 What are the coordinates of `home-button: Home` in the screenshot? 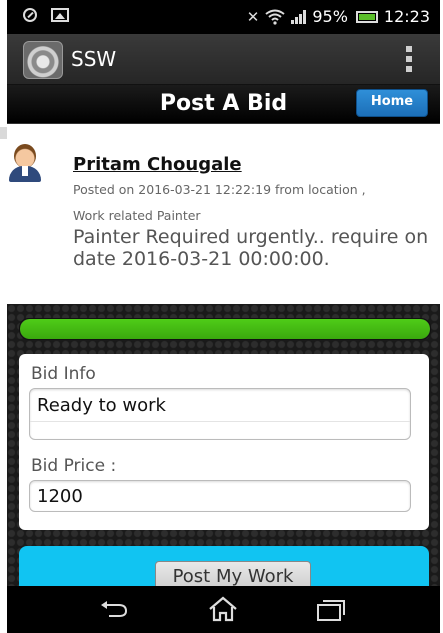 It's located at (392, 103).